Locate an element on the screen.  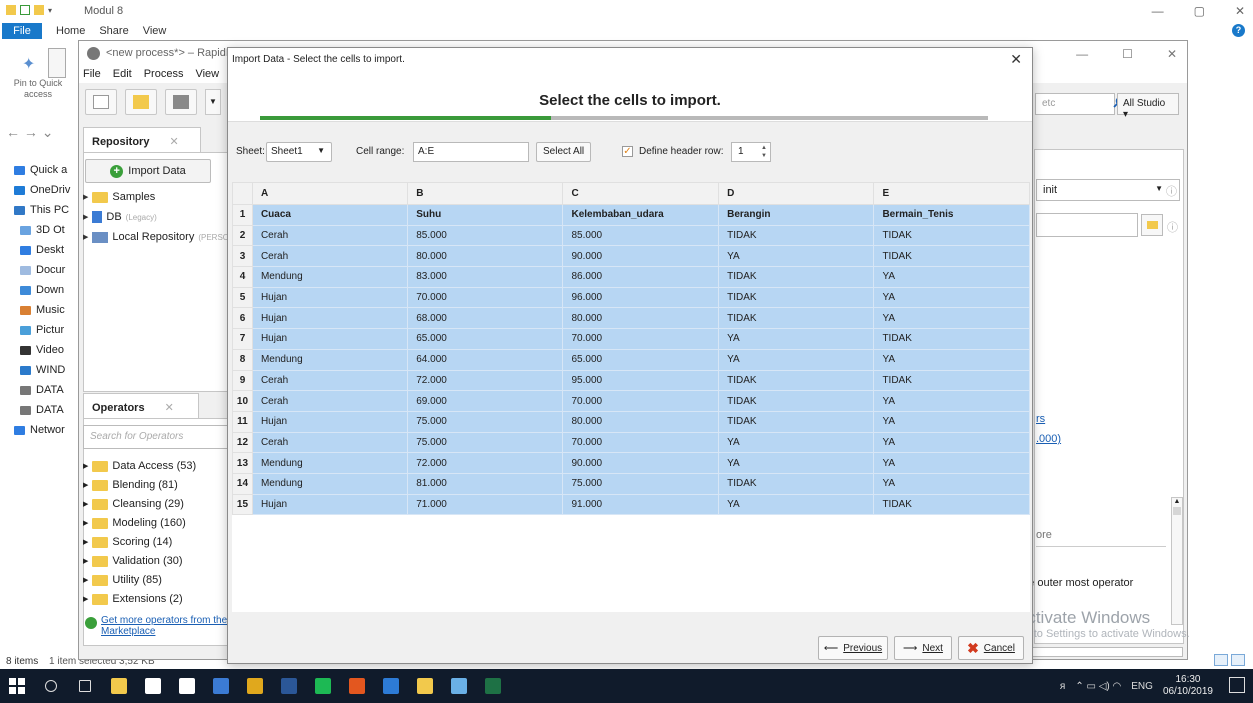
close-tab-icon: ✕ is located at coordinates (169, 408).